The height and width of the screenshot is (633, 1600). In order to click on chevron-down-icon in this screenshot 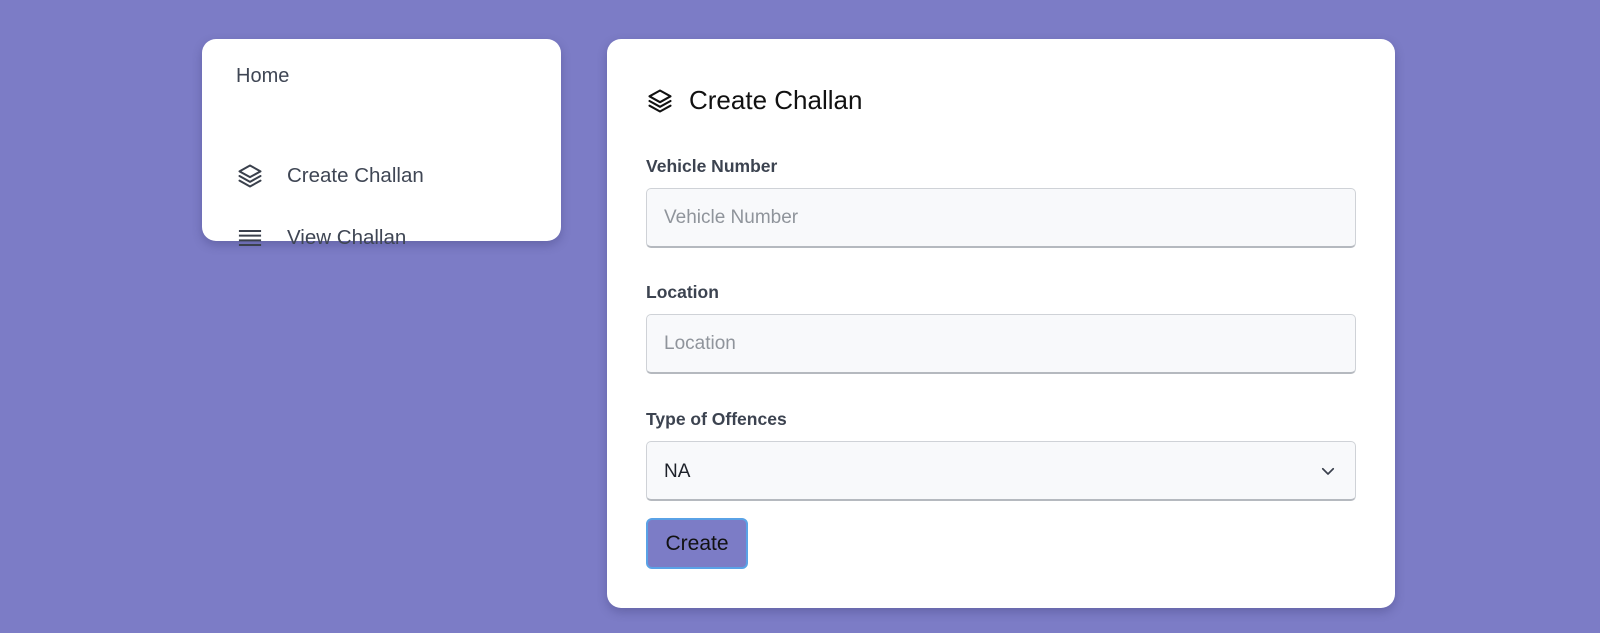, I will do `click(1328, 471)`.